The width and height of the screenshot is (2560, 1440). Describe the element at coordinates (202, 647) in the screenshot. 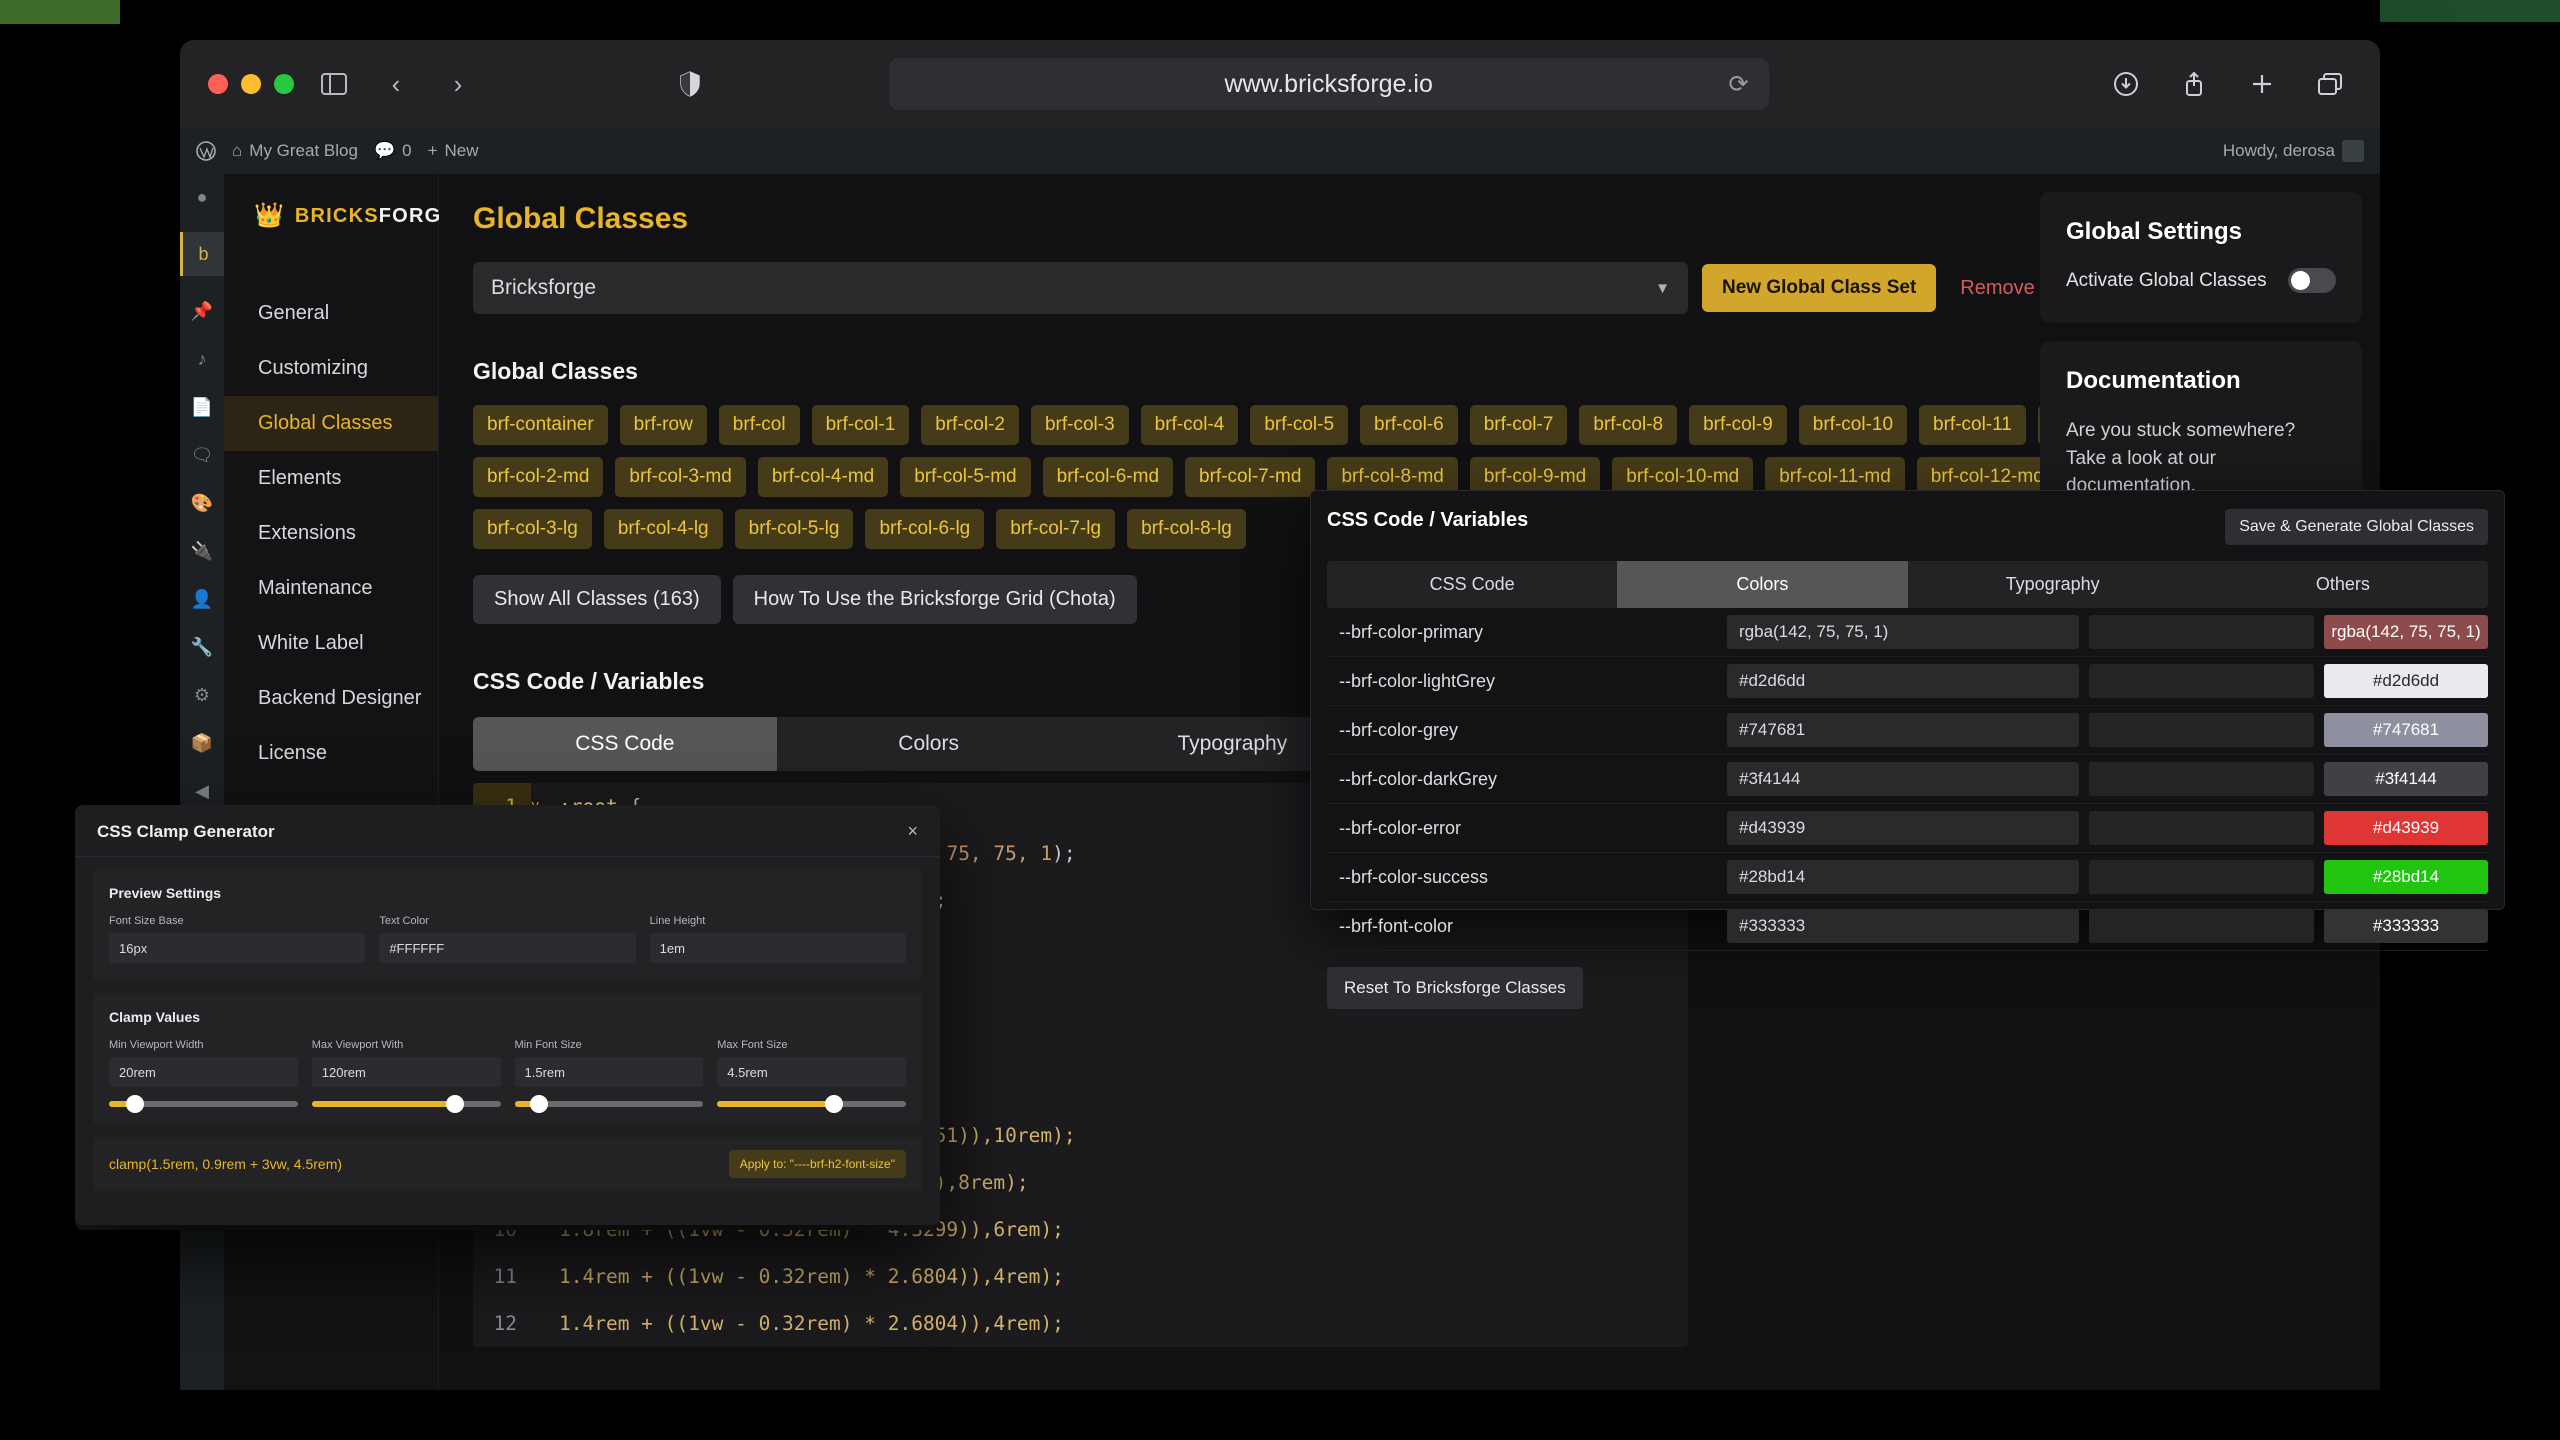

I see `tools-icon: 🔧` at that location.